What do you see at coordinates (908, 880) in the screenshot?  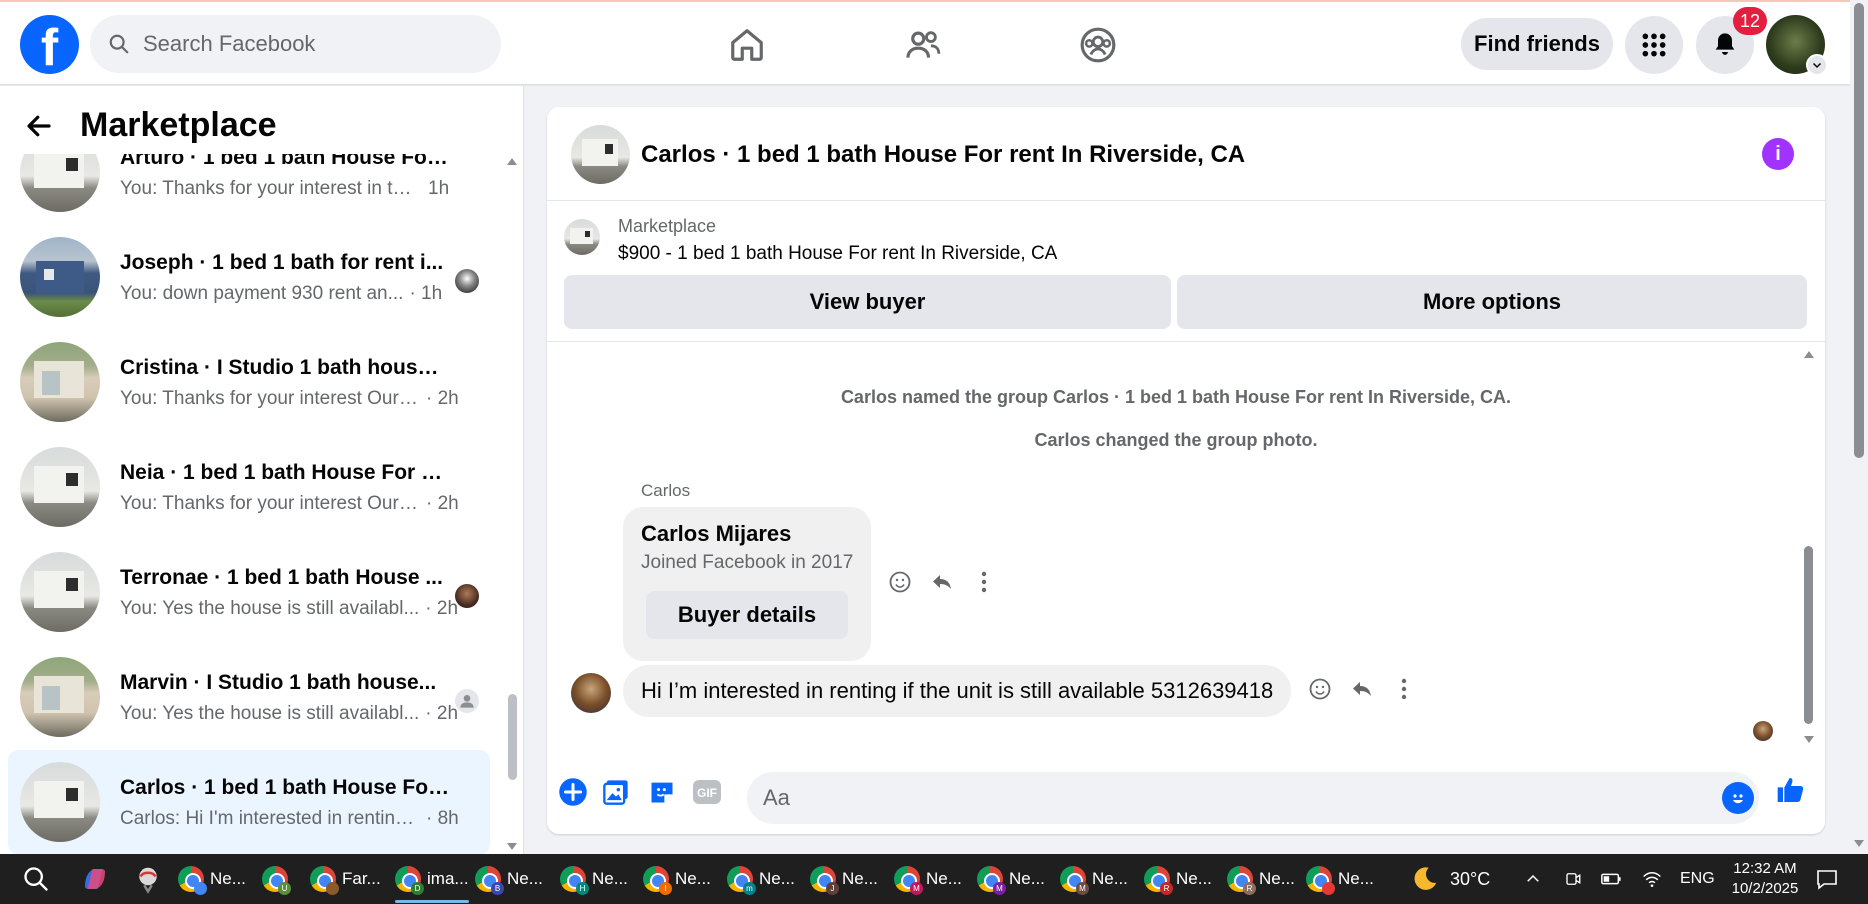 I see `chrome-icon: M` at bounding box center [908, 880].